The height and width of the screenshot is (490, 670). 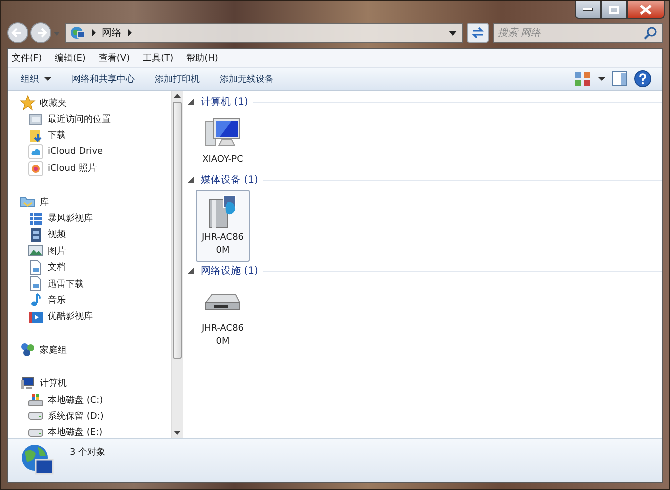 What do you see at coordinates (36, 152) in the screenshot?
I see `cloud-icon` at bounding box center [36, 152].